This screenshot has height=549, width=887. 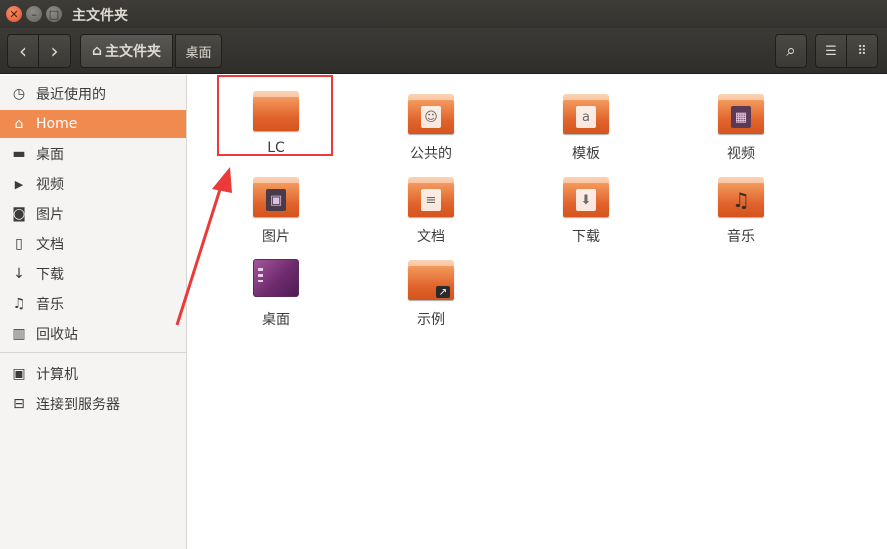 I want to click on server-icon: ⊟, so click(x=19, y=404).